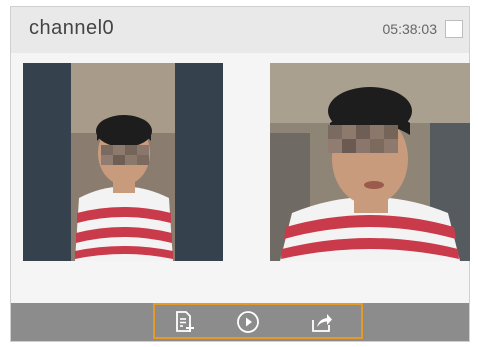 The image size is (478, 347). I want to click on timestamp: 05:38:03, so click(410, 29).